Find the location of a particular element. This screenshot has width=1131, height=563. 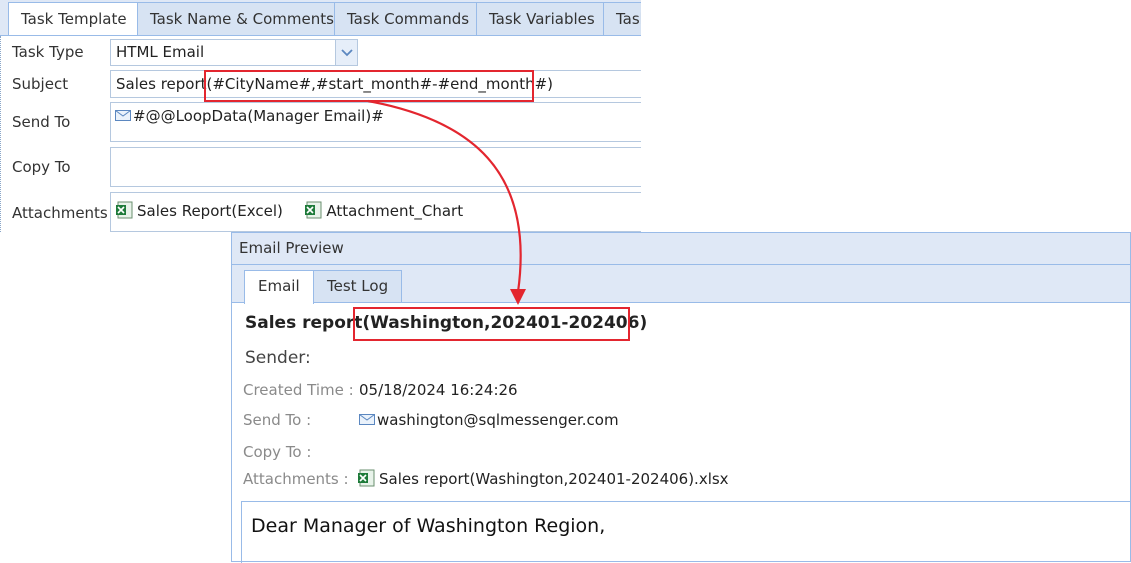

attachment-item: Sales Report(Excel) is located at coordinates (201, 210).